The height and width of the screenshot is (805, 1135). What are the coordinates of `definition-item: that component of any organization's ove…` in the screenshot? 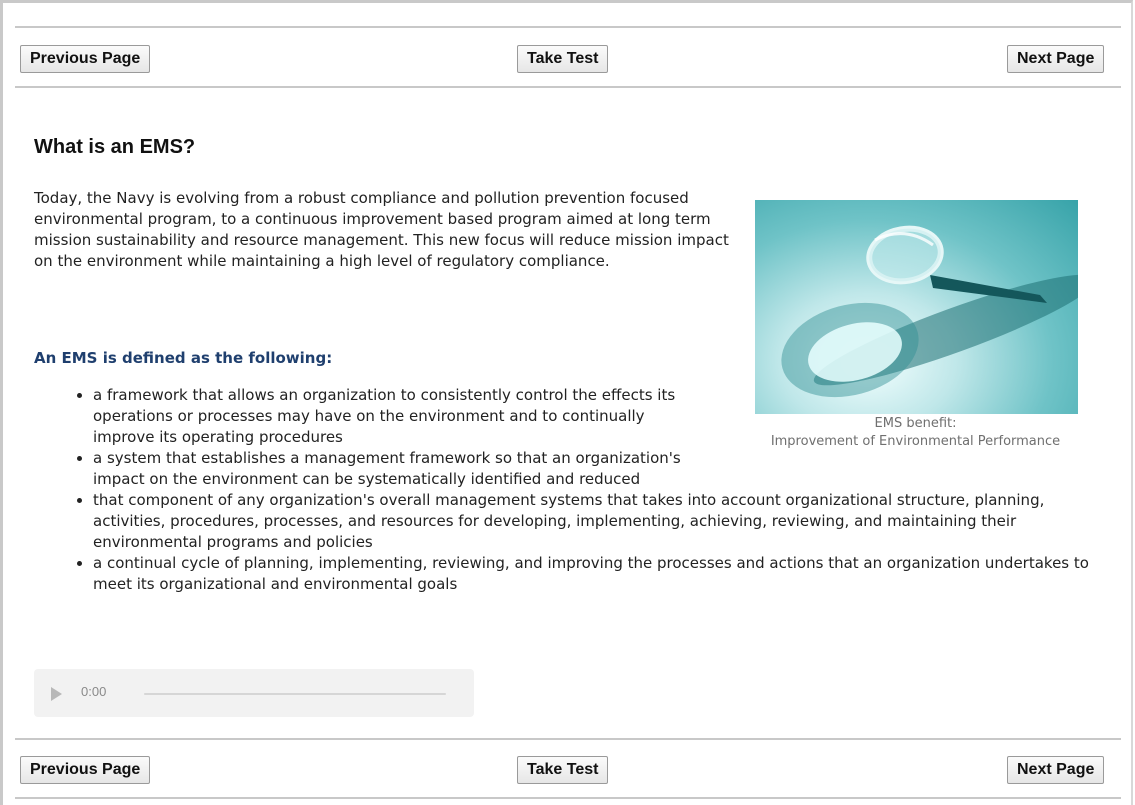 It's located at (593, 521).